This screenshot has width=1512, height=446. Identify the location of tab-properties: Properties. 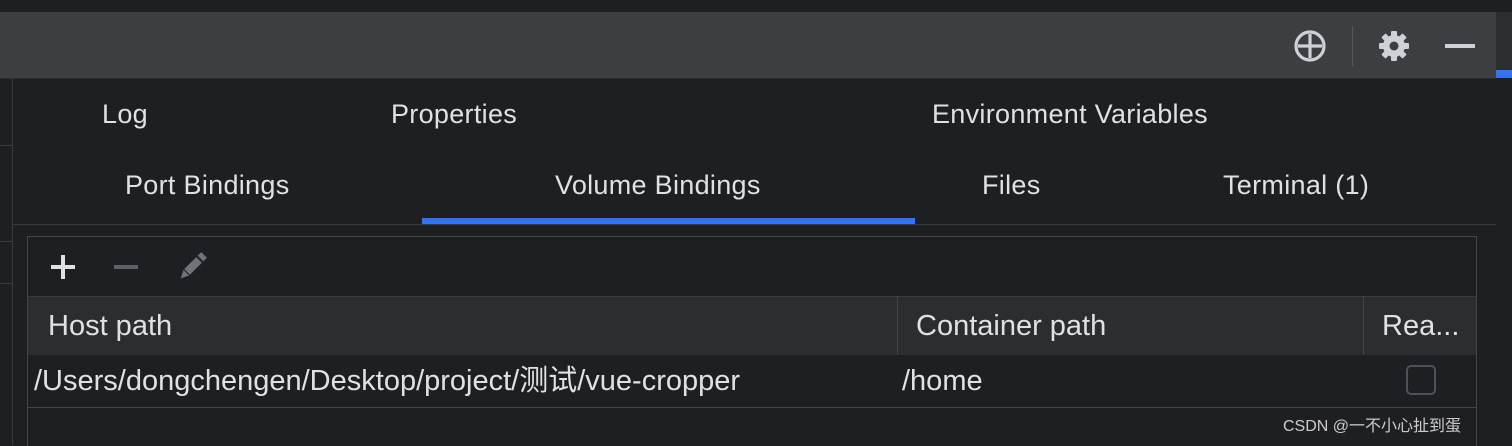
(454, 114).